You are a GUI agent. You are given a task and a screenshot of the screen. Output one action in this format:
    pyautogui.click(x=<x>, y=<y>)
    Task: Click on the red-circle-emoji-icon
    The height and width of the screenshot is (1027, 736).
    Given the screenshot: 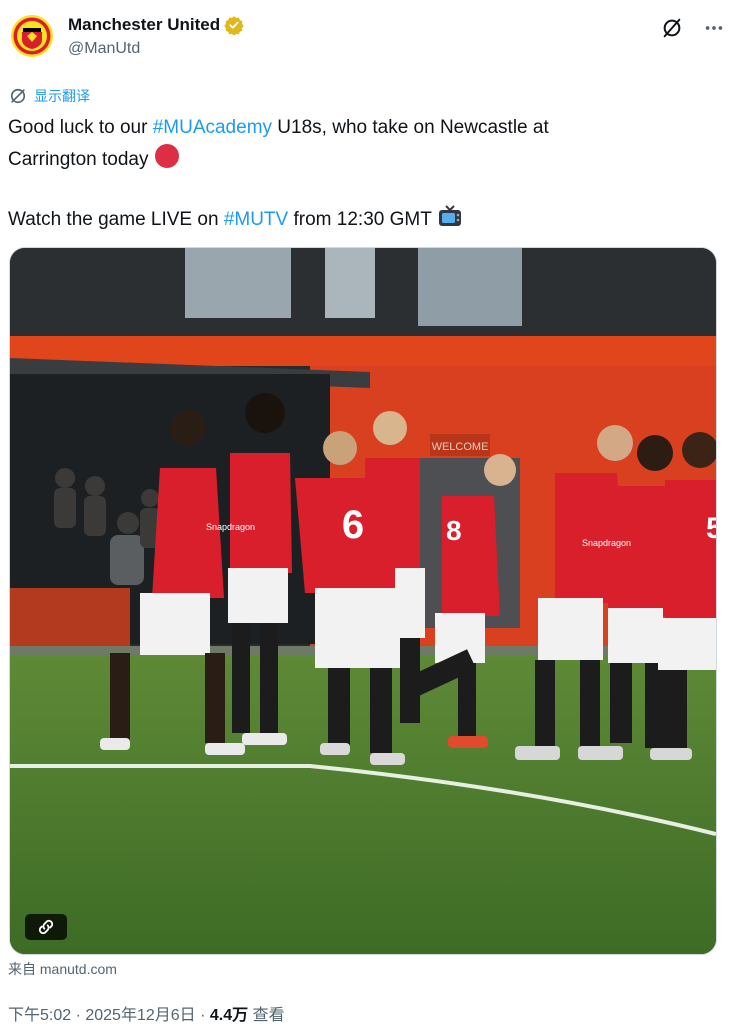 What is the action you would take?
    pyautogui.click(x=166, y=156)
    